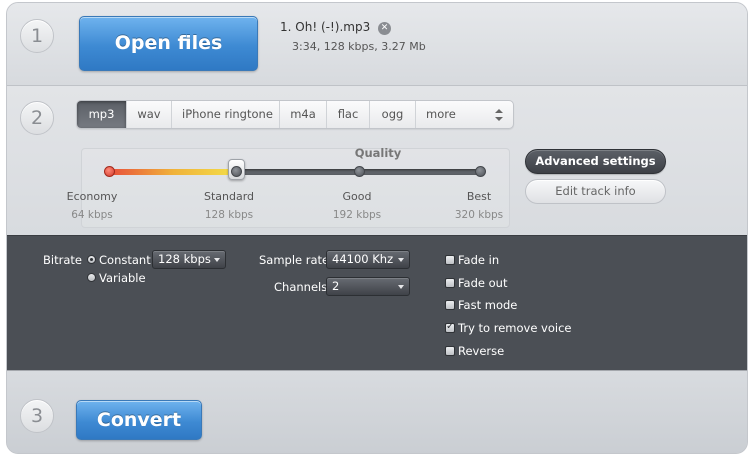 The image size is (750, 458). I want to click on sample-rate-label: Sample rate, so click(294, 260).